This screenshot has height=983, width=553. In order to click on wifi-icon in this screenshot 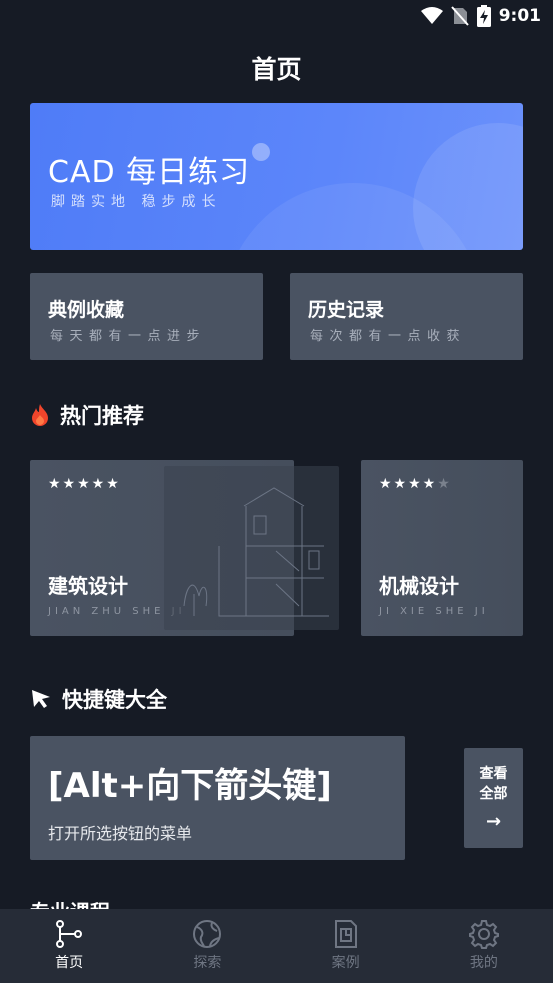, I will do `click(431, 15)`.